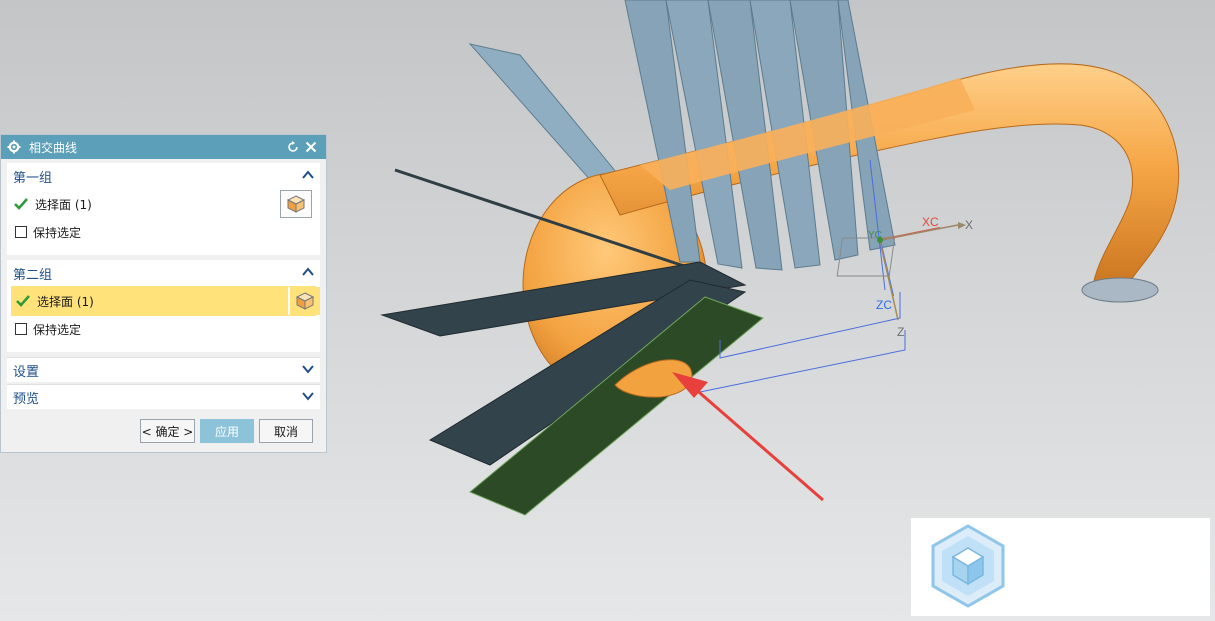 This screenshot has height=621, width=1215. Describe the element at coordinates (57, 329) in the screenshot. I see `group2-keep-selected-label: 保持选定` at that location.